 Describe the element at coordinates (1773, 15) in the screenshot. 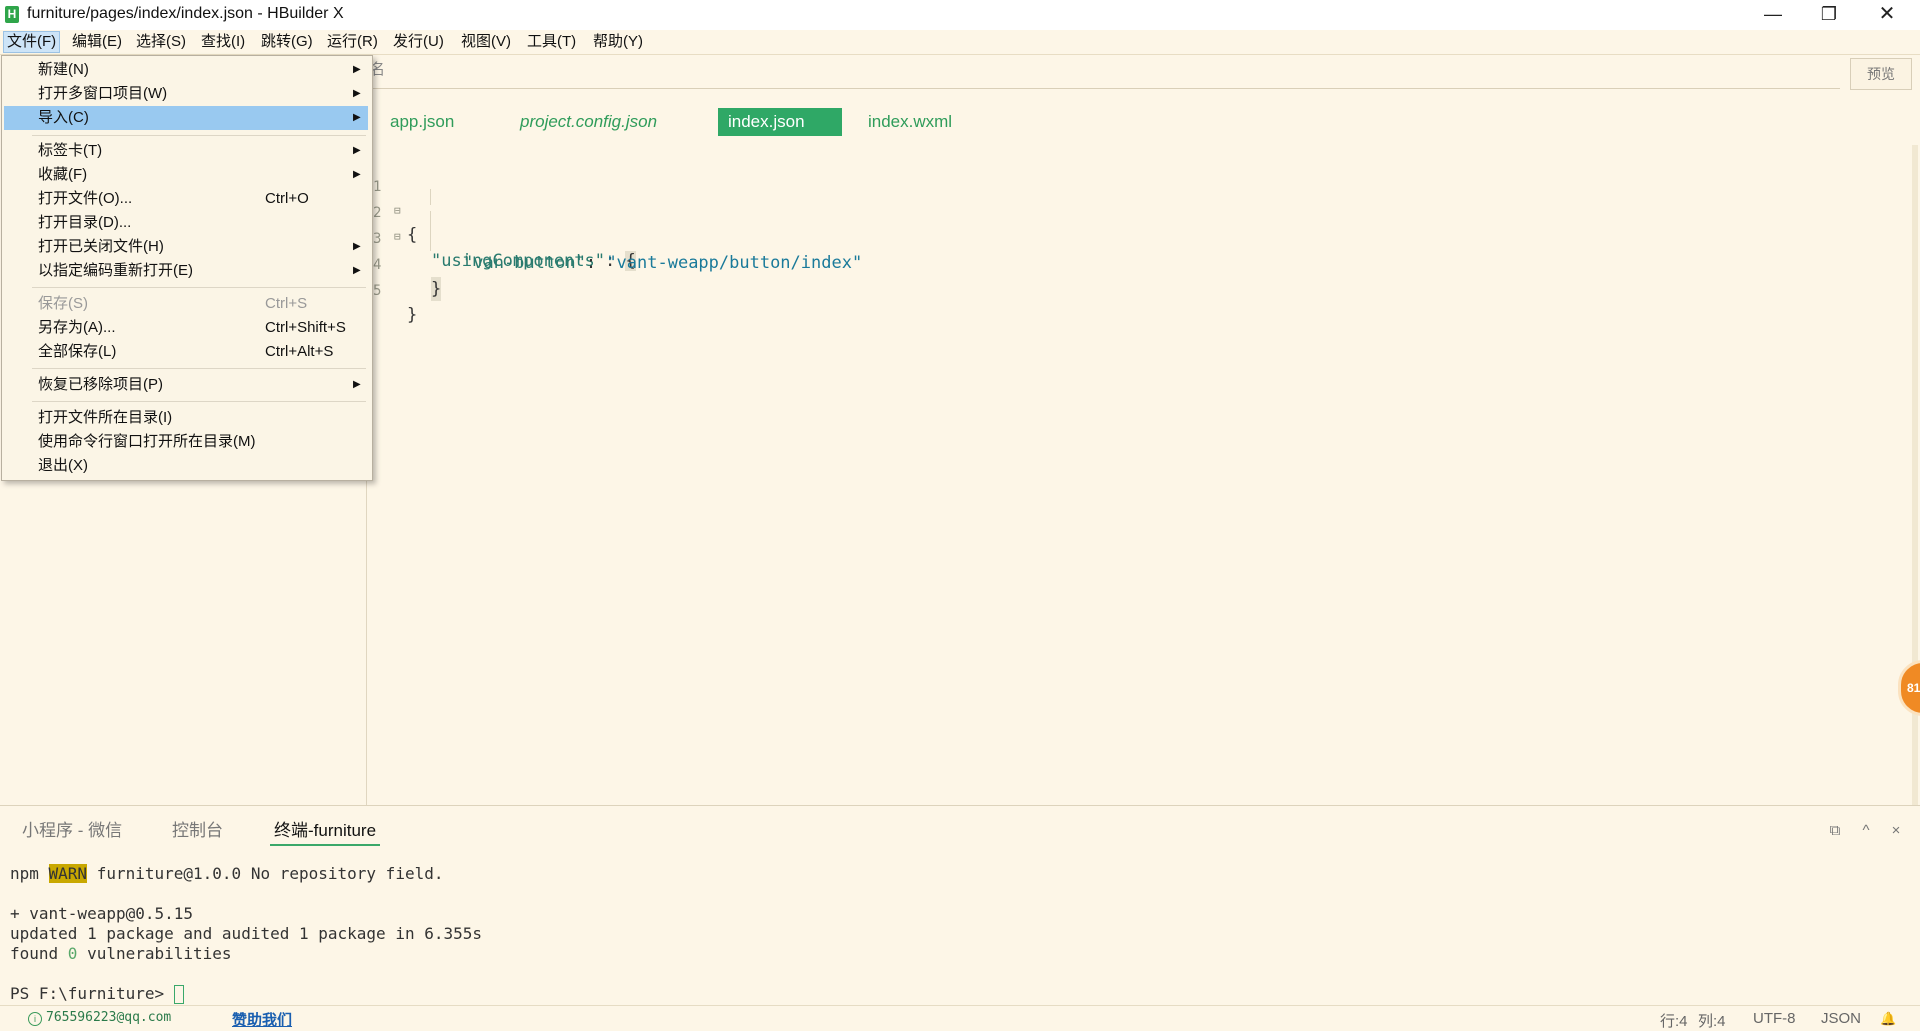

I see `minimize-button: —` at that location.